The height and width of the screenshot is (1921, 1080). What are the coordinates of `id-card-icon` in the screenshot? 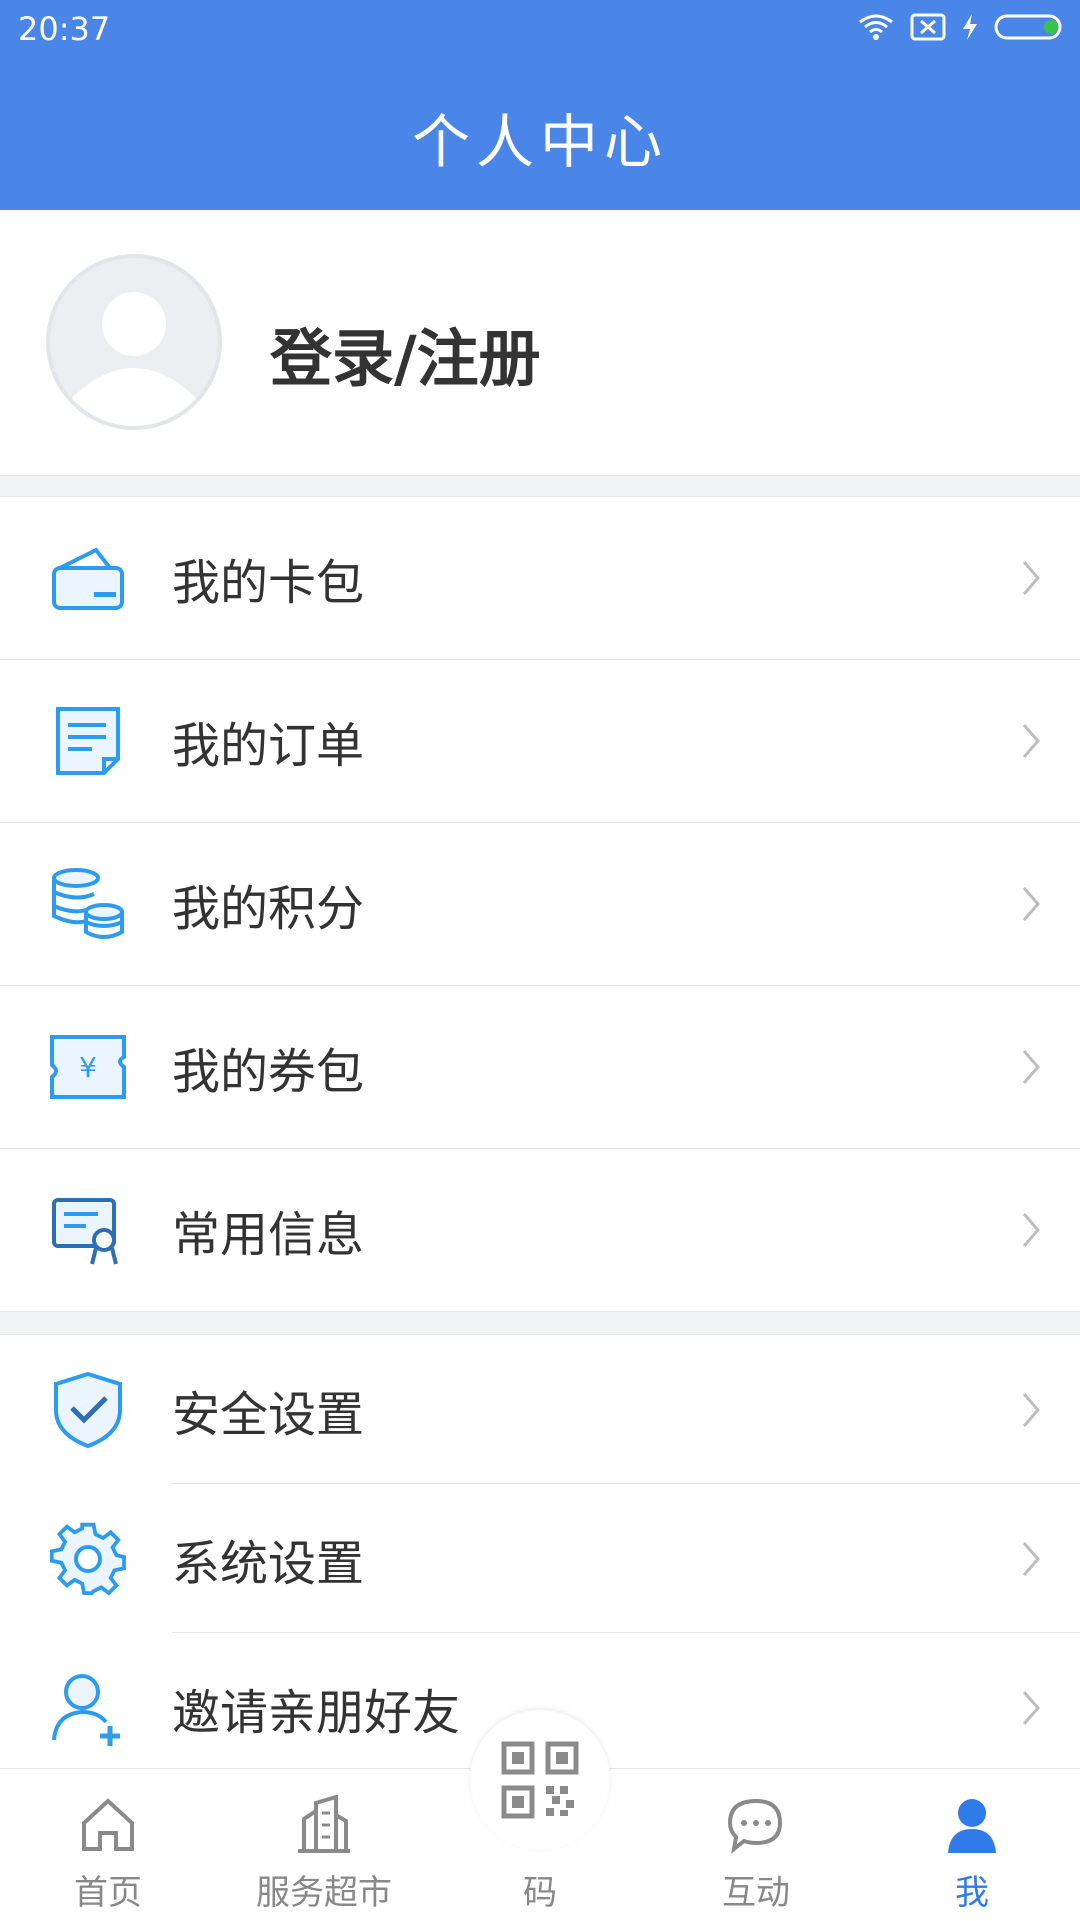 It's located at (85, 1231).